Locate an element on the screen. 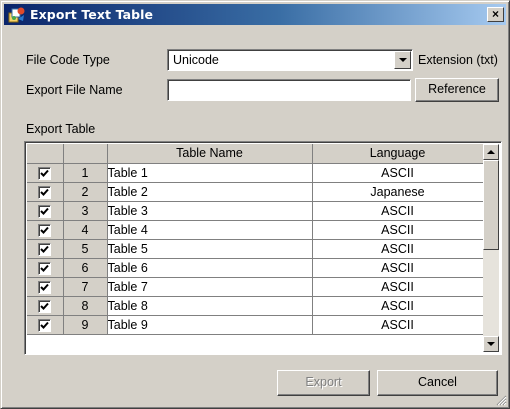 The image size is (510, 409). scroll-down-button is located at coordinates (491, 344).